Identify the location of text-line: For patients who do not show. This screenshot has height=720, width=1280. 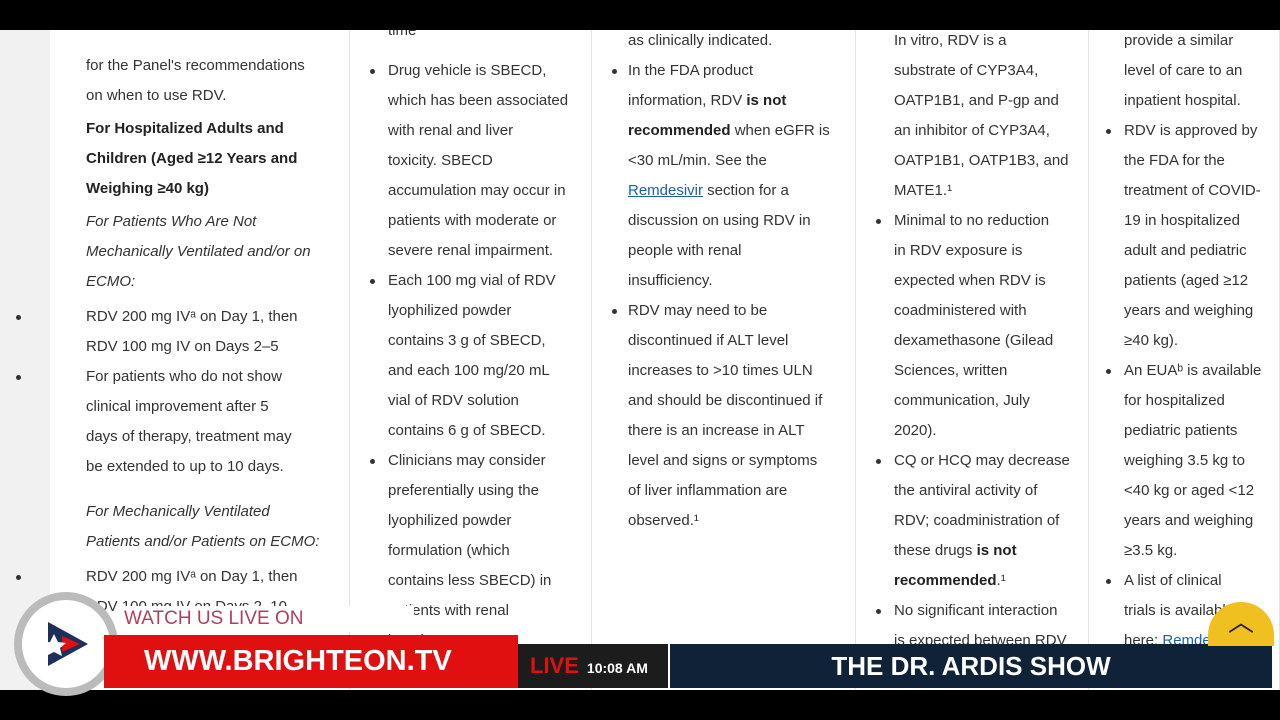
(184, 376).